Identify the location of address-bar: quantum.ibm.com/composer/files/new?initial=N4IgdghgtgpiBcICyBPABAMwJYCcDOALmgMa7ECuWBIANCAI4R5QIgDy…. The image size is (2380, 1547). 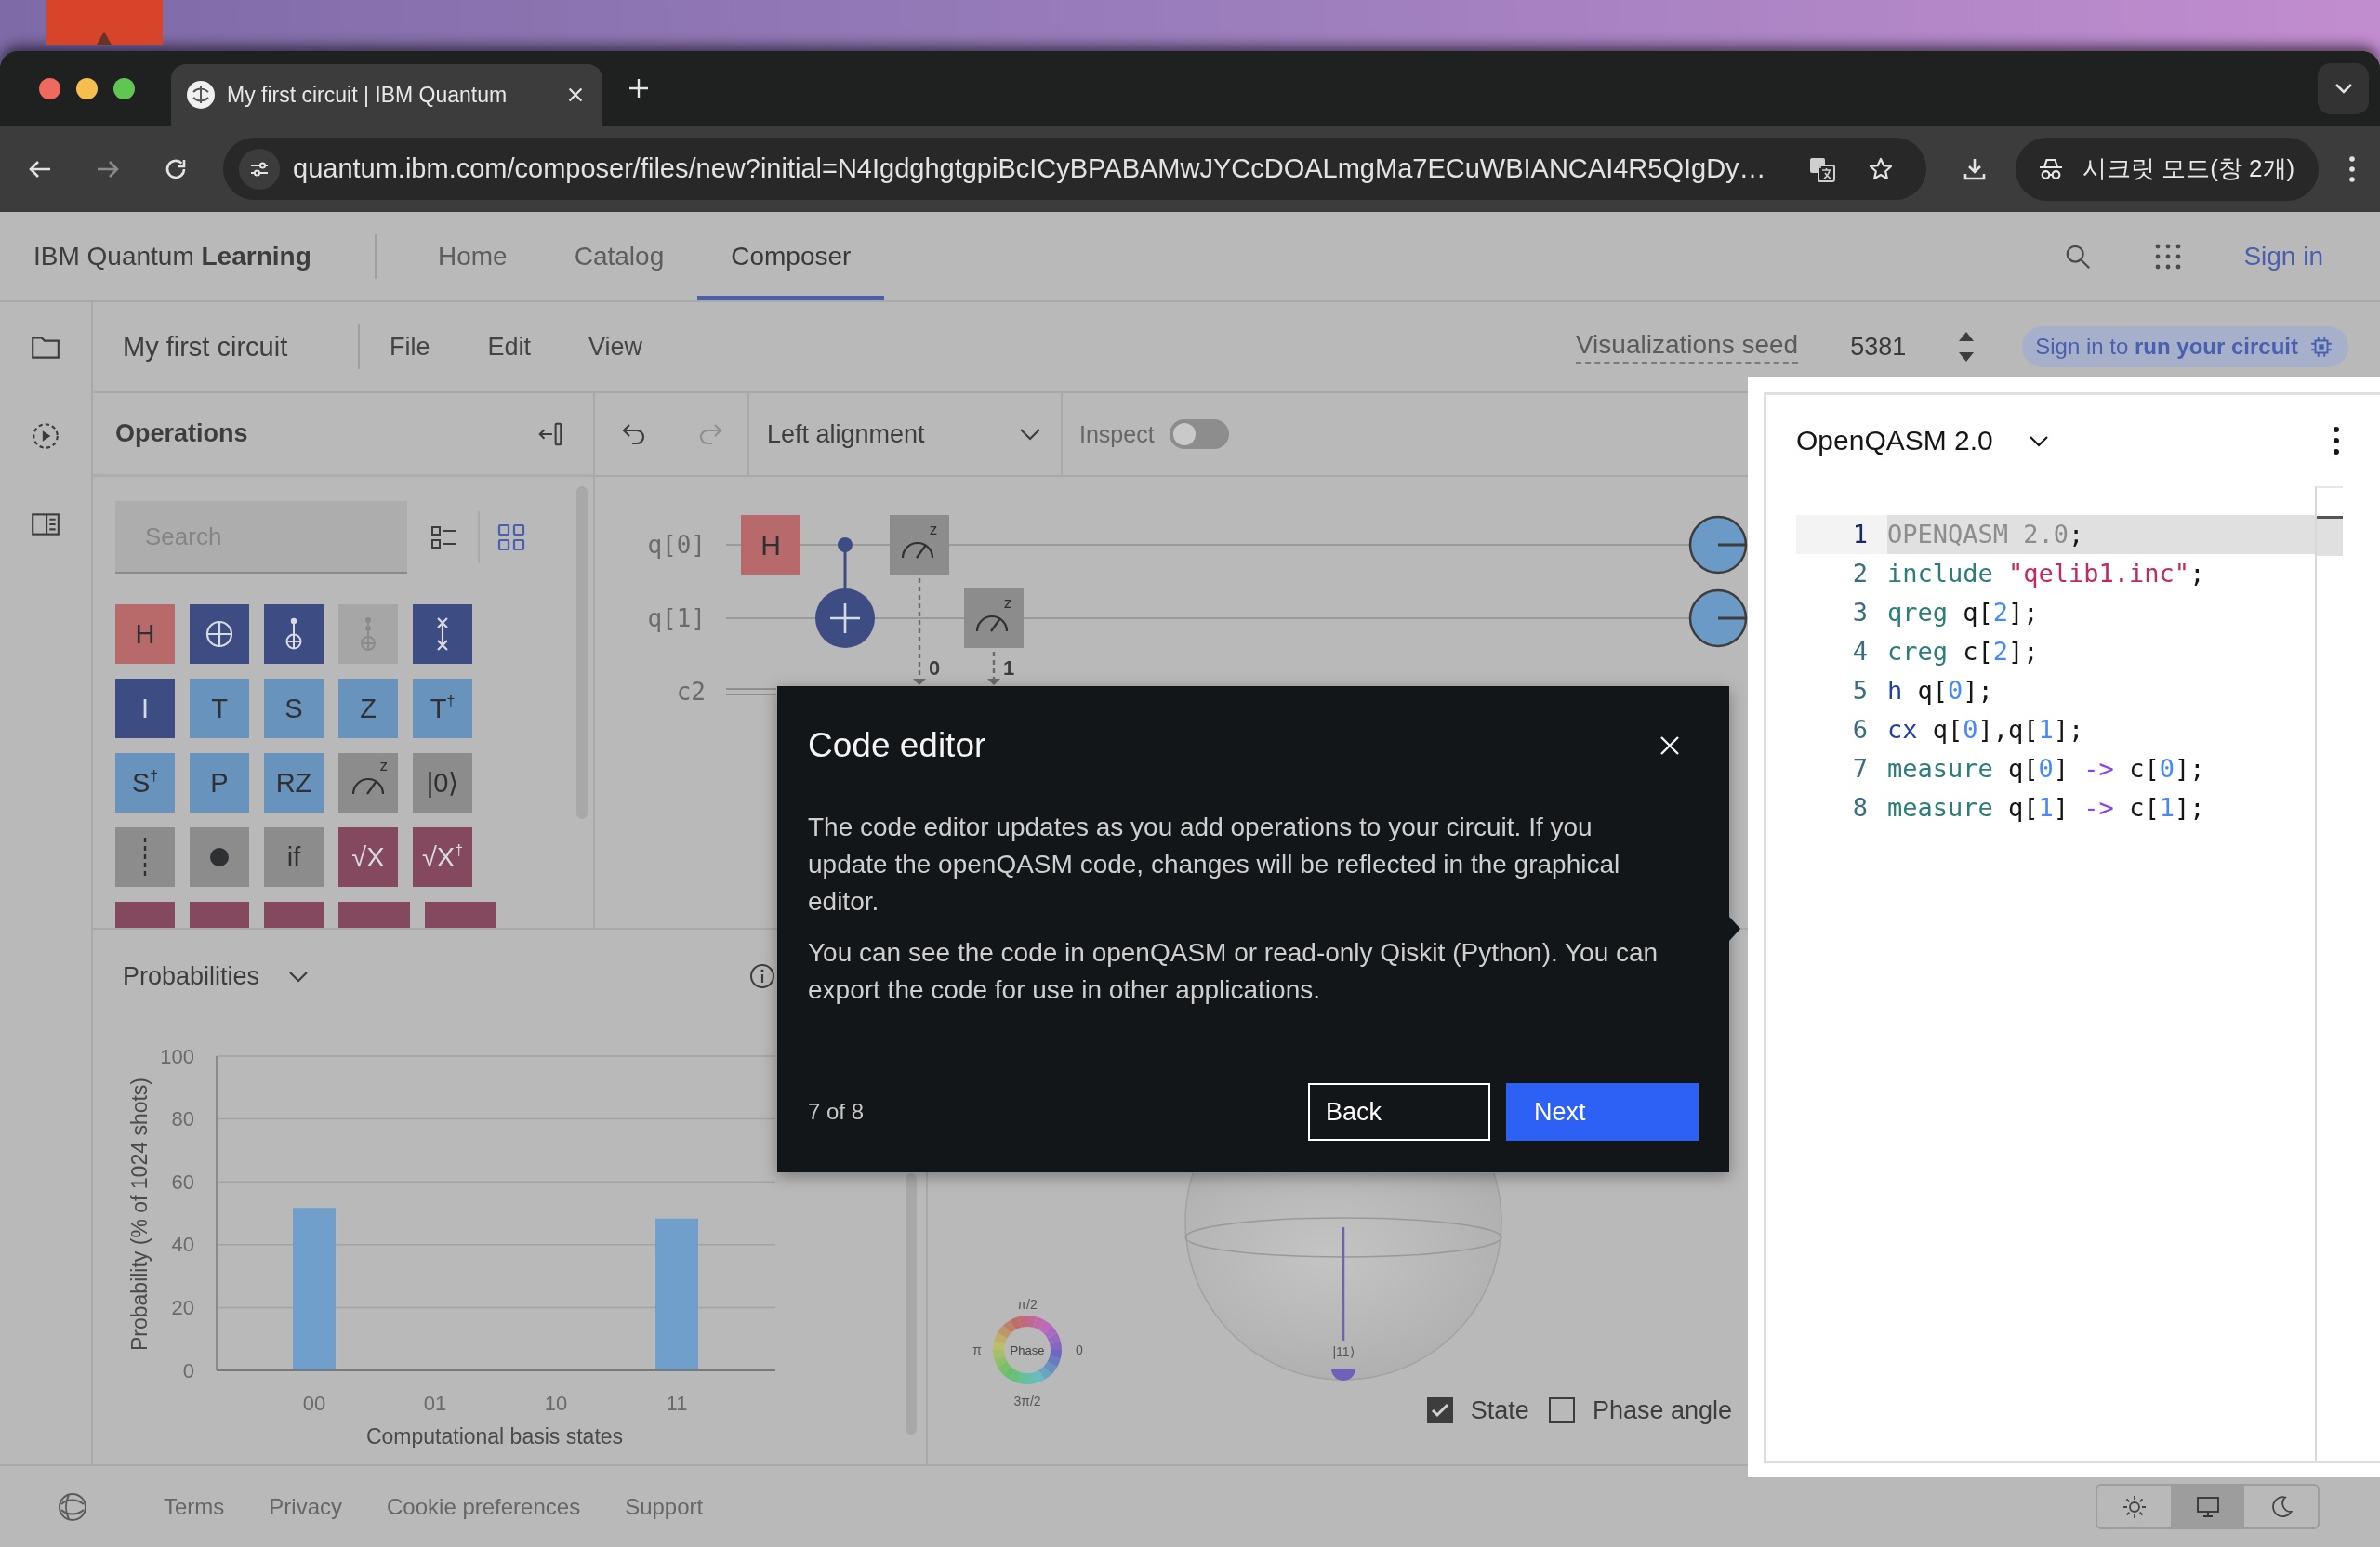
(1074, 169).